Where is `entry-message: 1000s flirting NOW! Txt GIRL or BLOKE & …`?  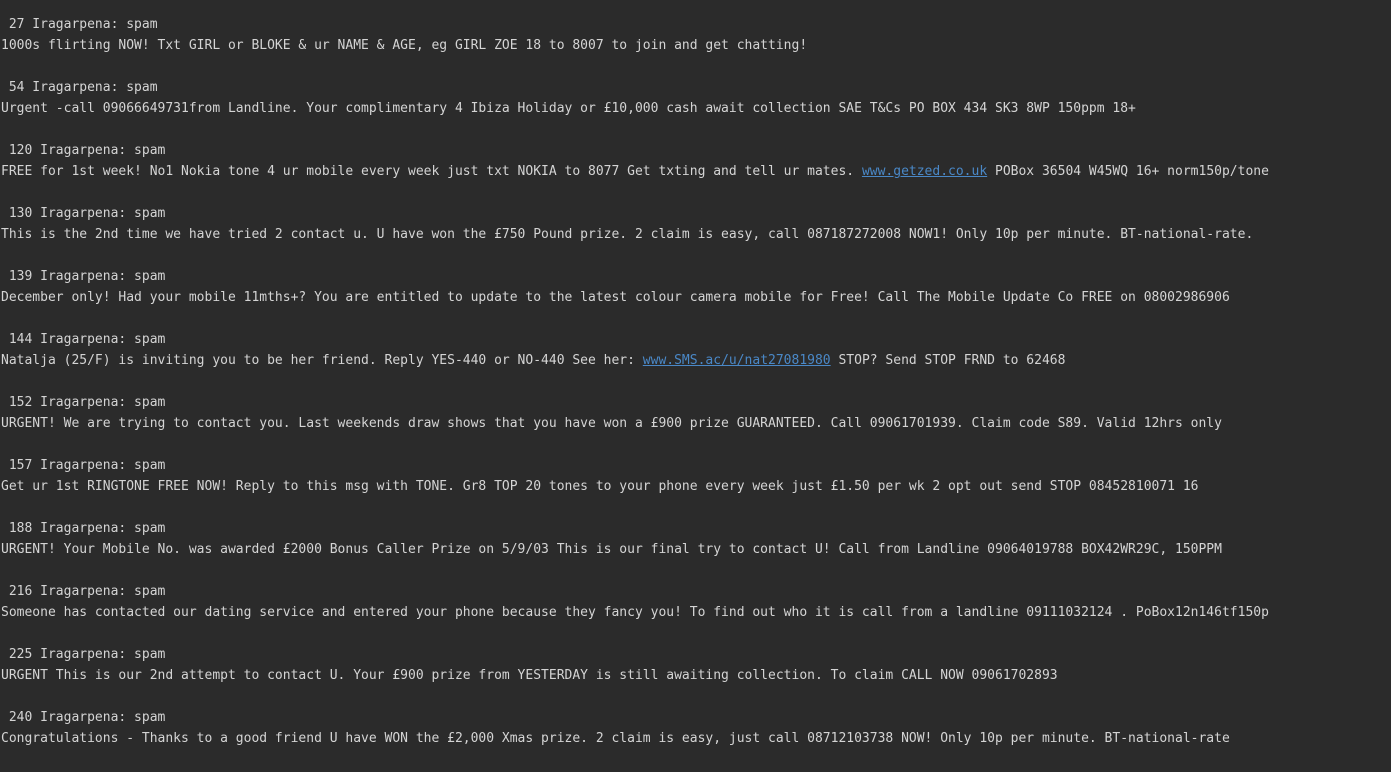
entry-message: 1000s flirting NOW! Txt GIRL or BLOKE & … is located at coordinates (404, 46).